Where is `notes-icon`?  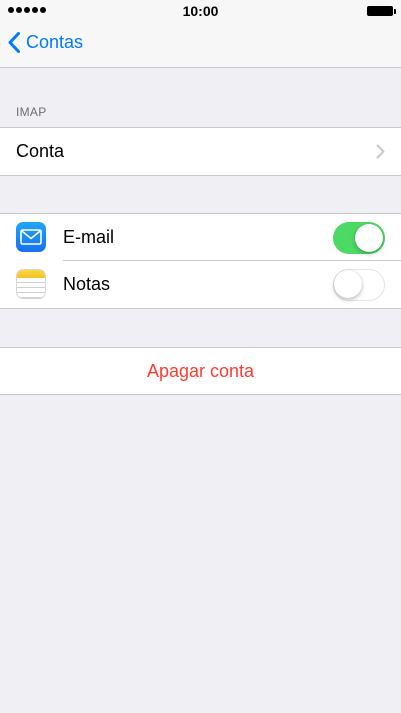 notes-icon is located at coordinates (31, 284).